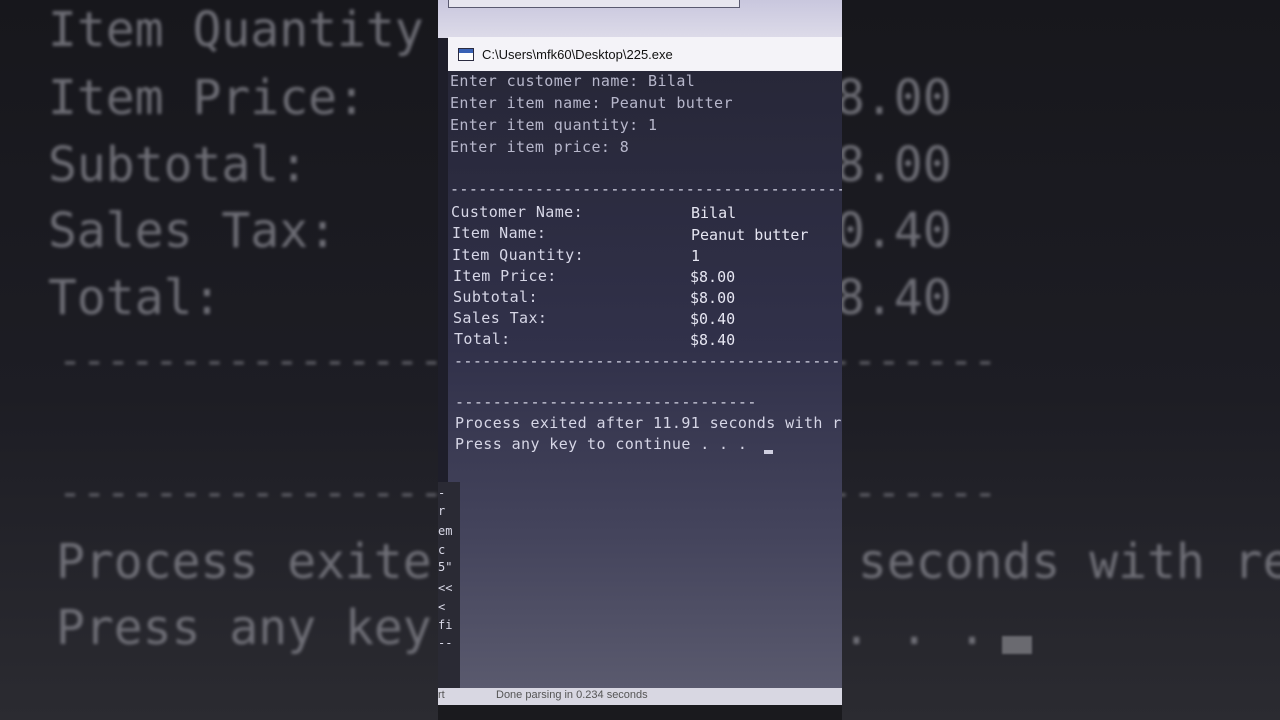 The width and height of the screenshot is (1280, 720). I want to click on bg-press-left: Press any key, so click(244, 628).